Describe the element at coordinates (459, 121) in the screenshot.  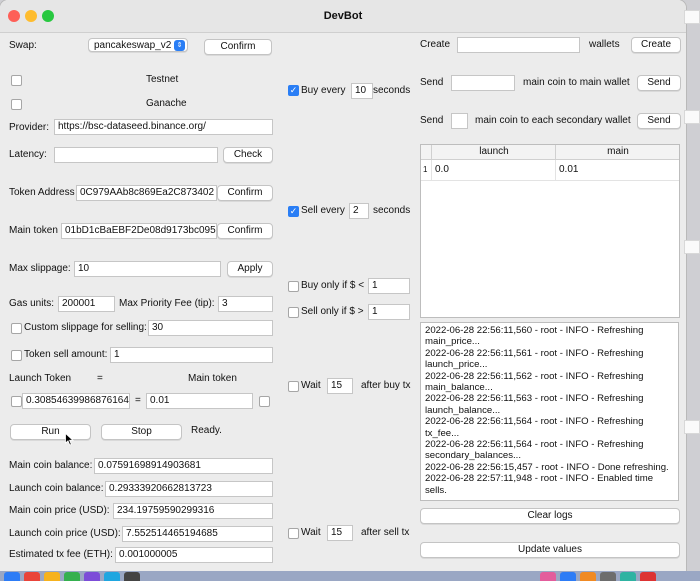
I see `send-secondary-input` at that location.